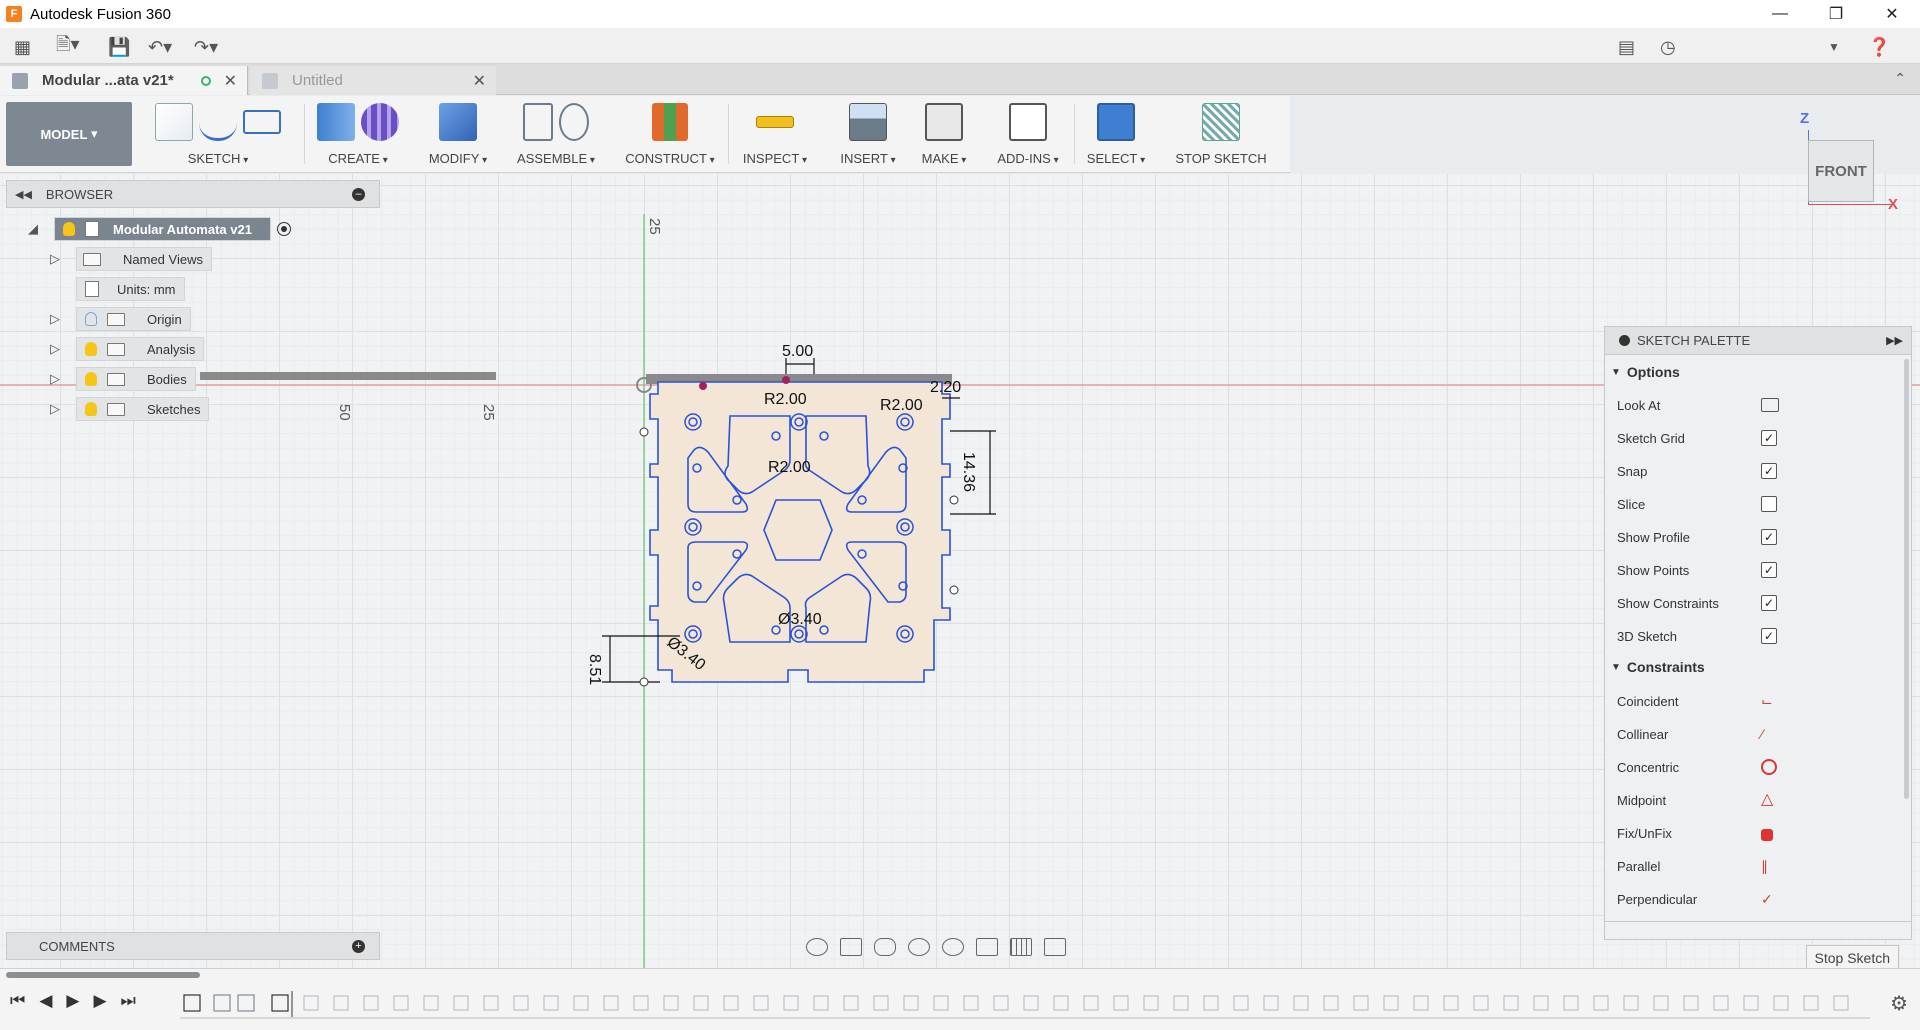  Describe the element at coordinates (68, 46) in the screenshot. I see `file-menu-icon: 🗎▾` at that location.